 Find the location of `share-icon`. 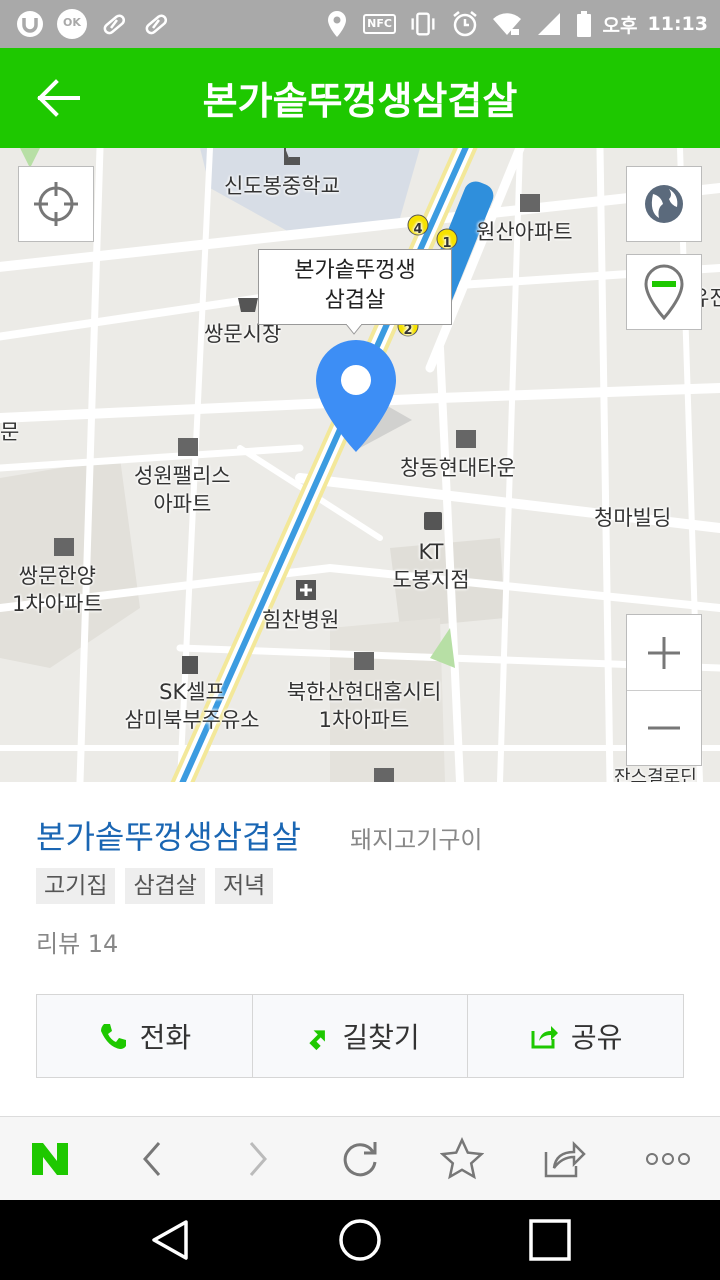

share-icon is located at coordinates (544, 1037).